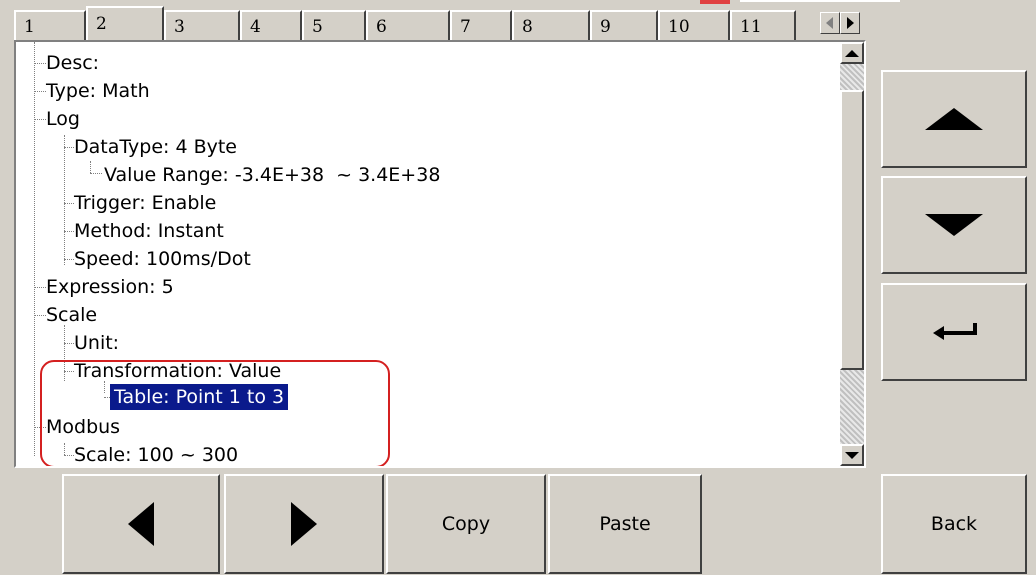 This screenshot has width=1036, height=575. I want to click on next-button, so click(304, 524).